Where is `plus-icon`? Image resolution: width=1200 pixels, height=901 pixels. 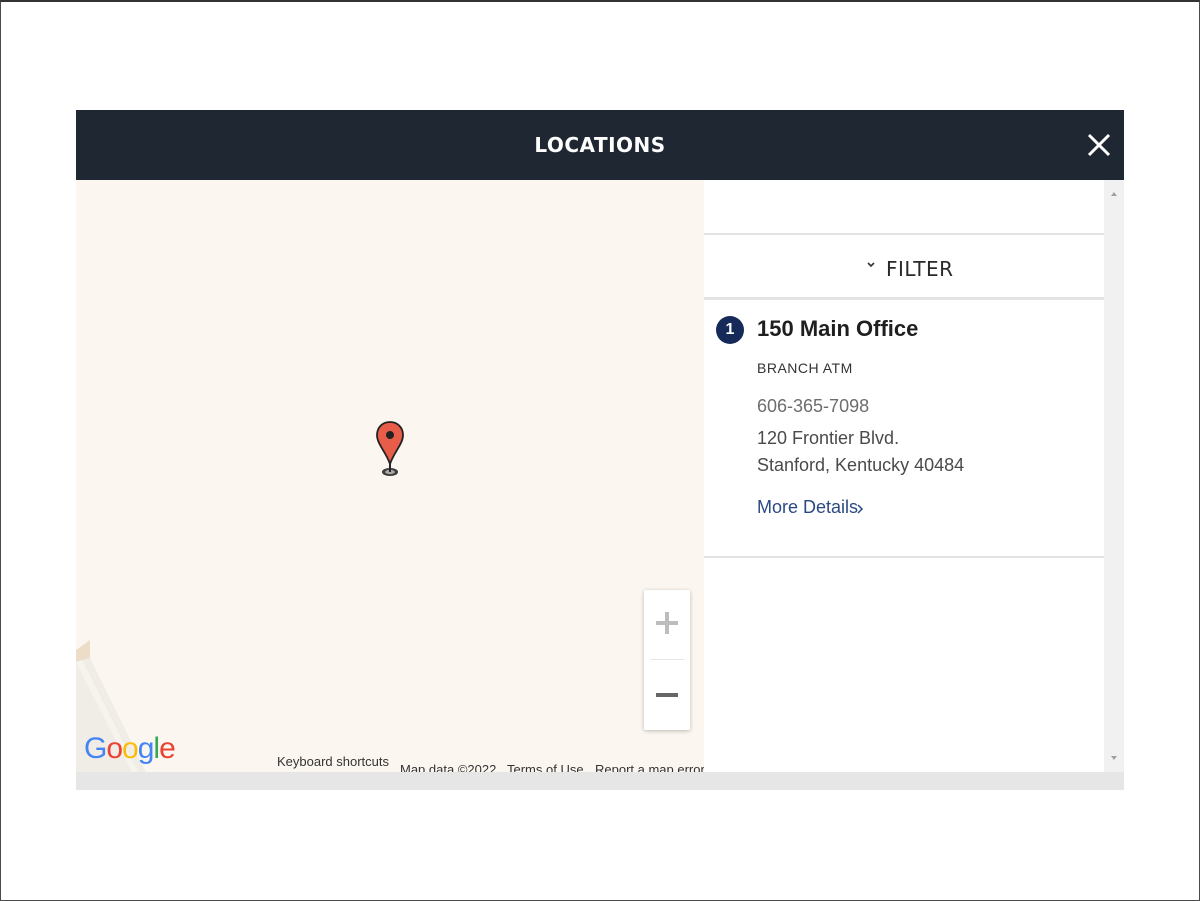
plus-icon is located at coordinates (667, 623).